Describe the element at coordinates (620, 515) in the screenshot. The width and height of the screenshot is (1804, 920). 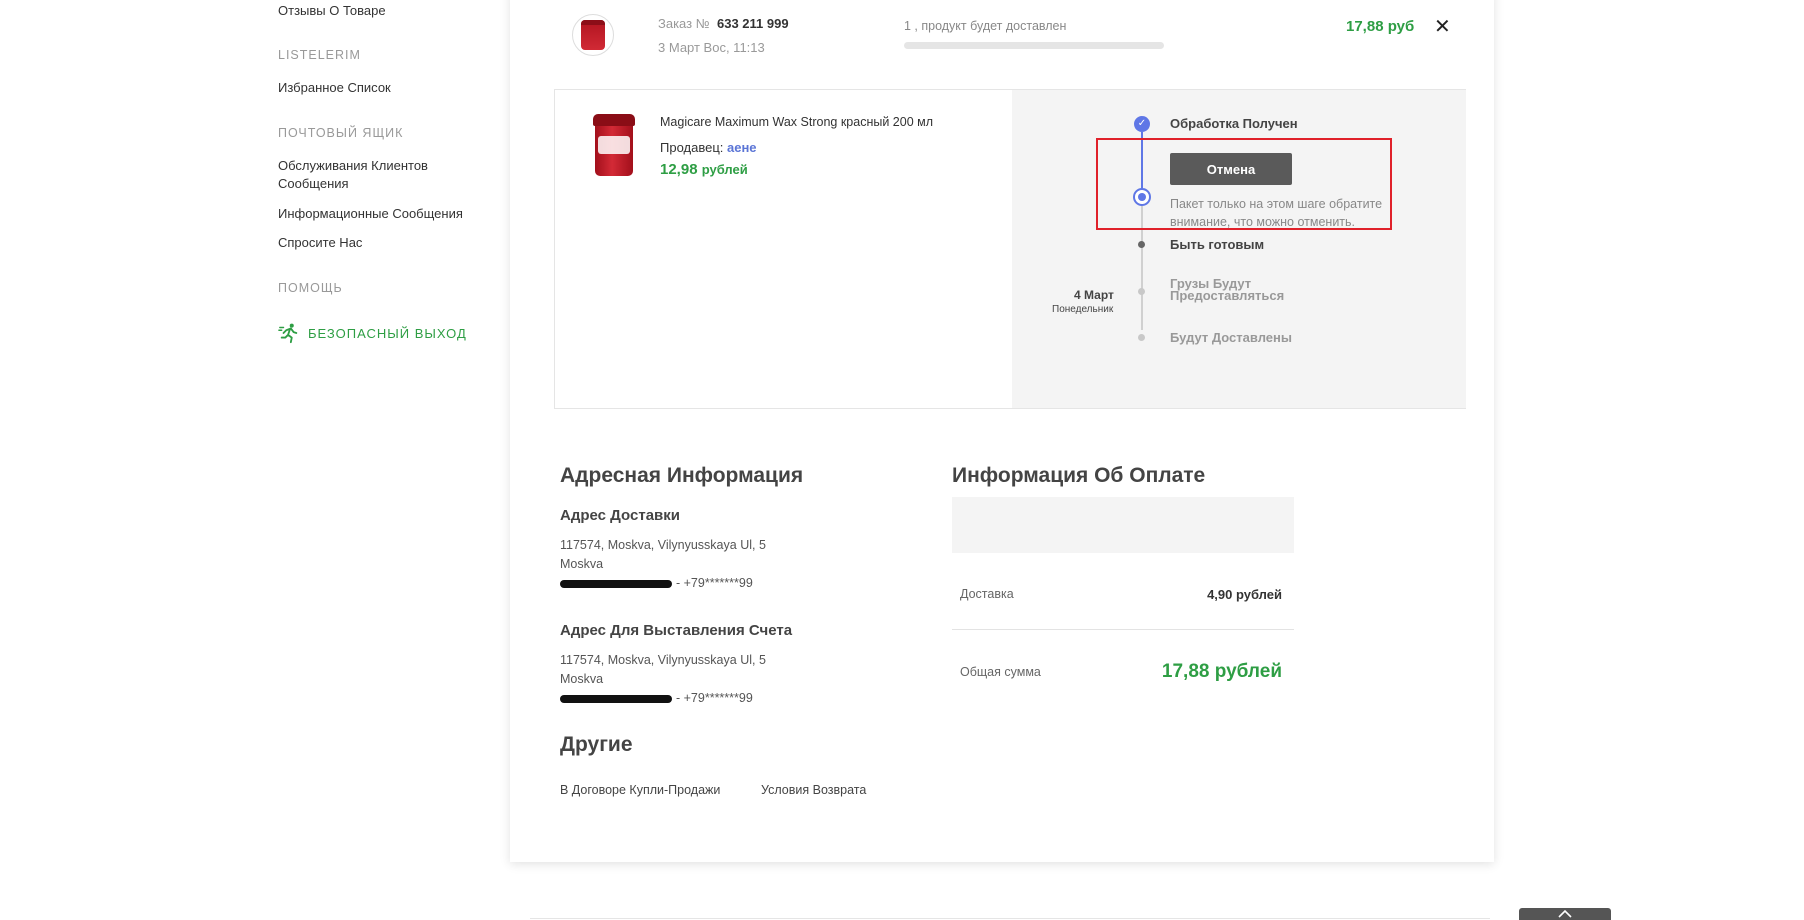
I see `shipping-address-title: Адрес Доставки` at that location.